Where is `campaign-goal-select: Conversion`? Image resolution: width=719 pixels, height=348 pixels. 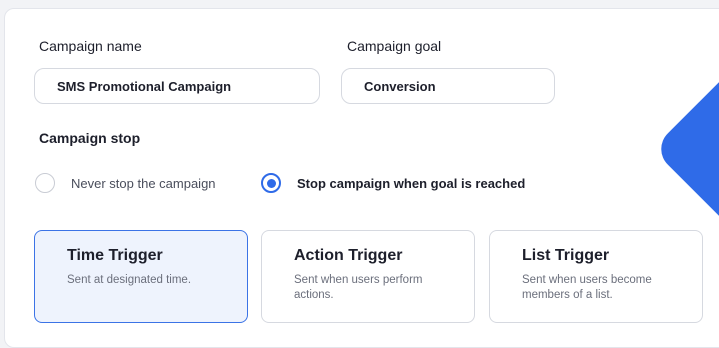
campaign-goal-select: Conversion is located at coordinates (448, 86).